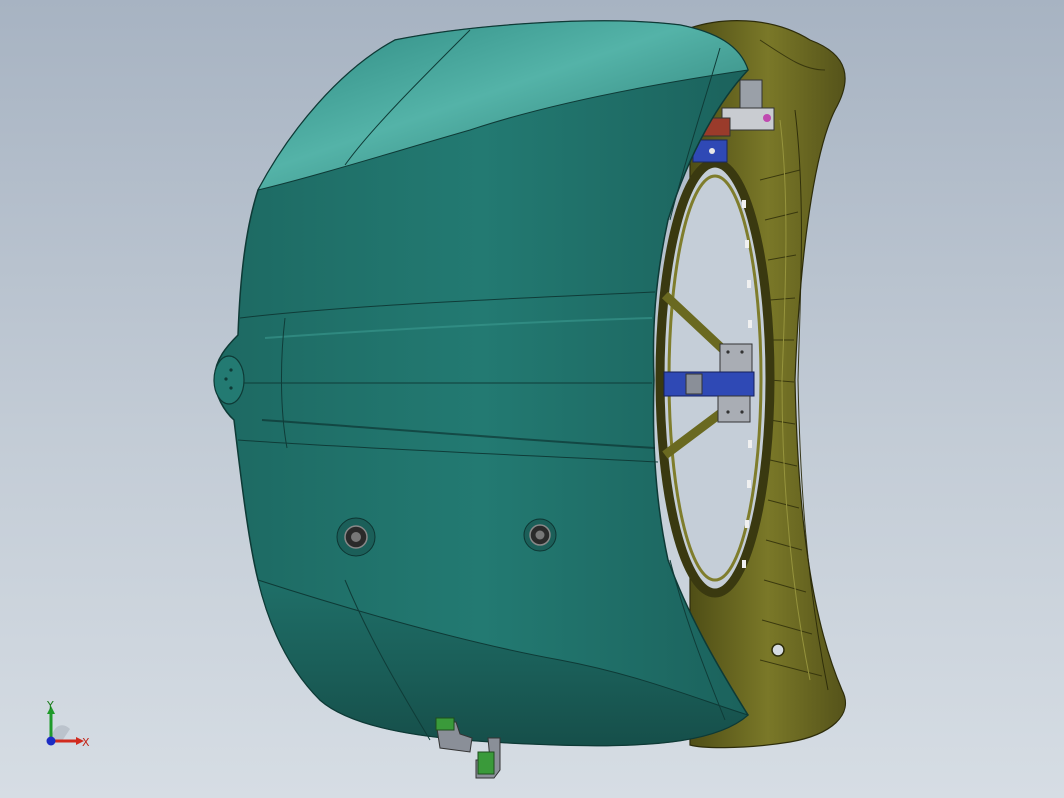  Describe the element at coordinates (51, 741) in the screenshot. I see `z-axis-marker` at that location.